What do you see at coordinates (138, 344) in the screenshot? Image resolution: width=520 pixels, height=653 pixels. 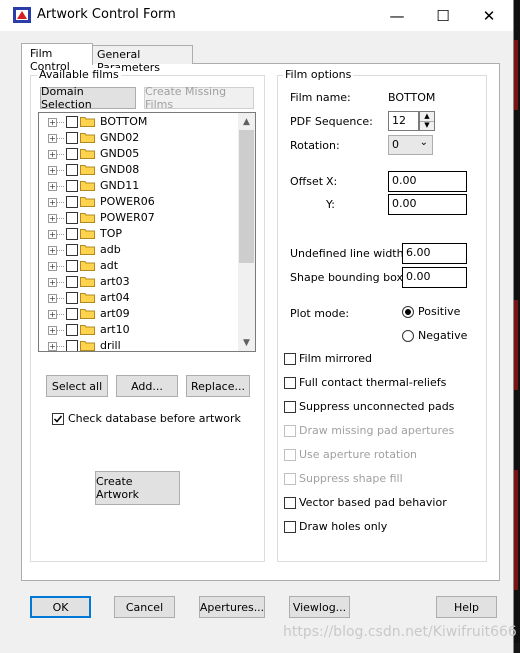 I see `film-list-item: + drill` at bounding box center [138, 344].